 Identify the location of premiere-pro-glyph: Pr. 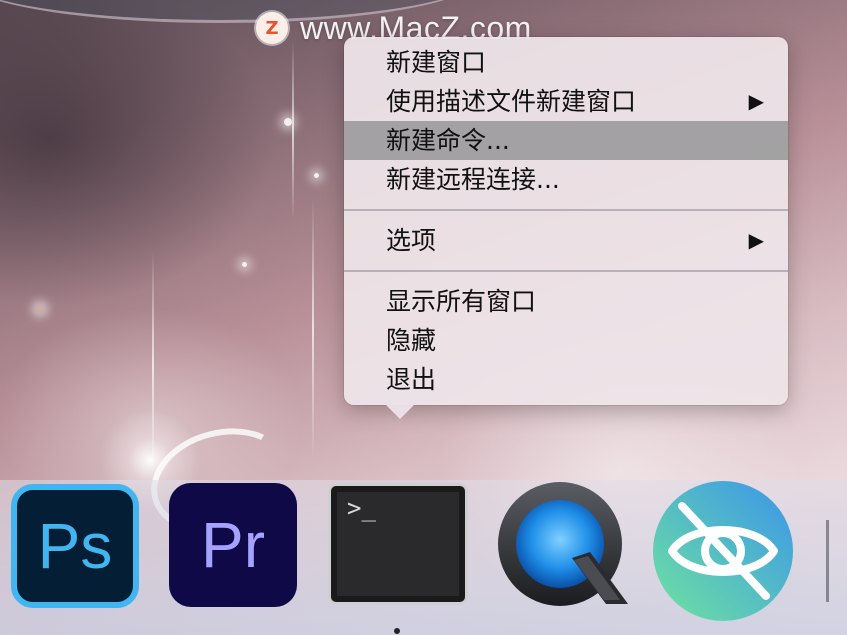
(233, 545).